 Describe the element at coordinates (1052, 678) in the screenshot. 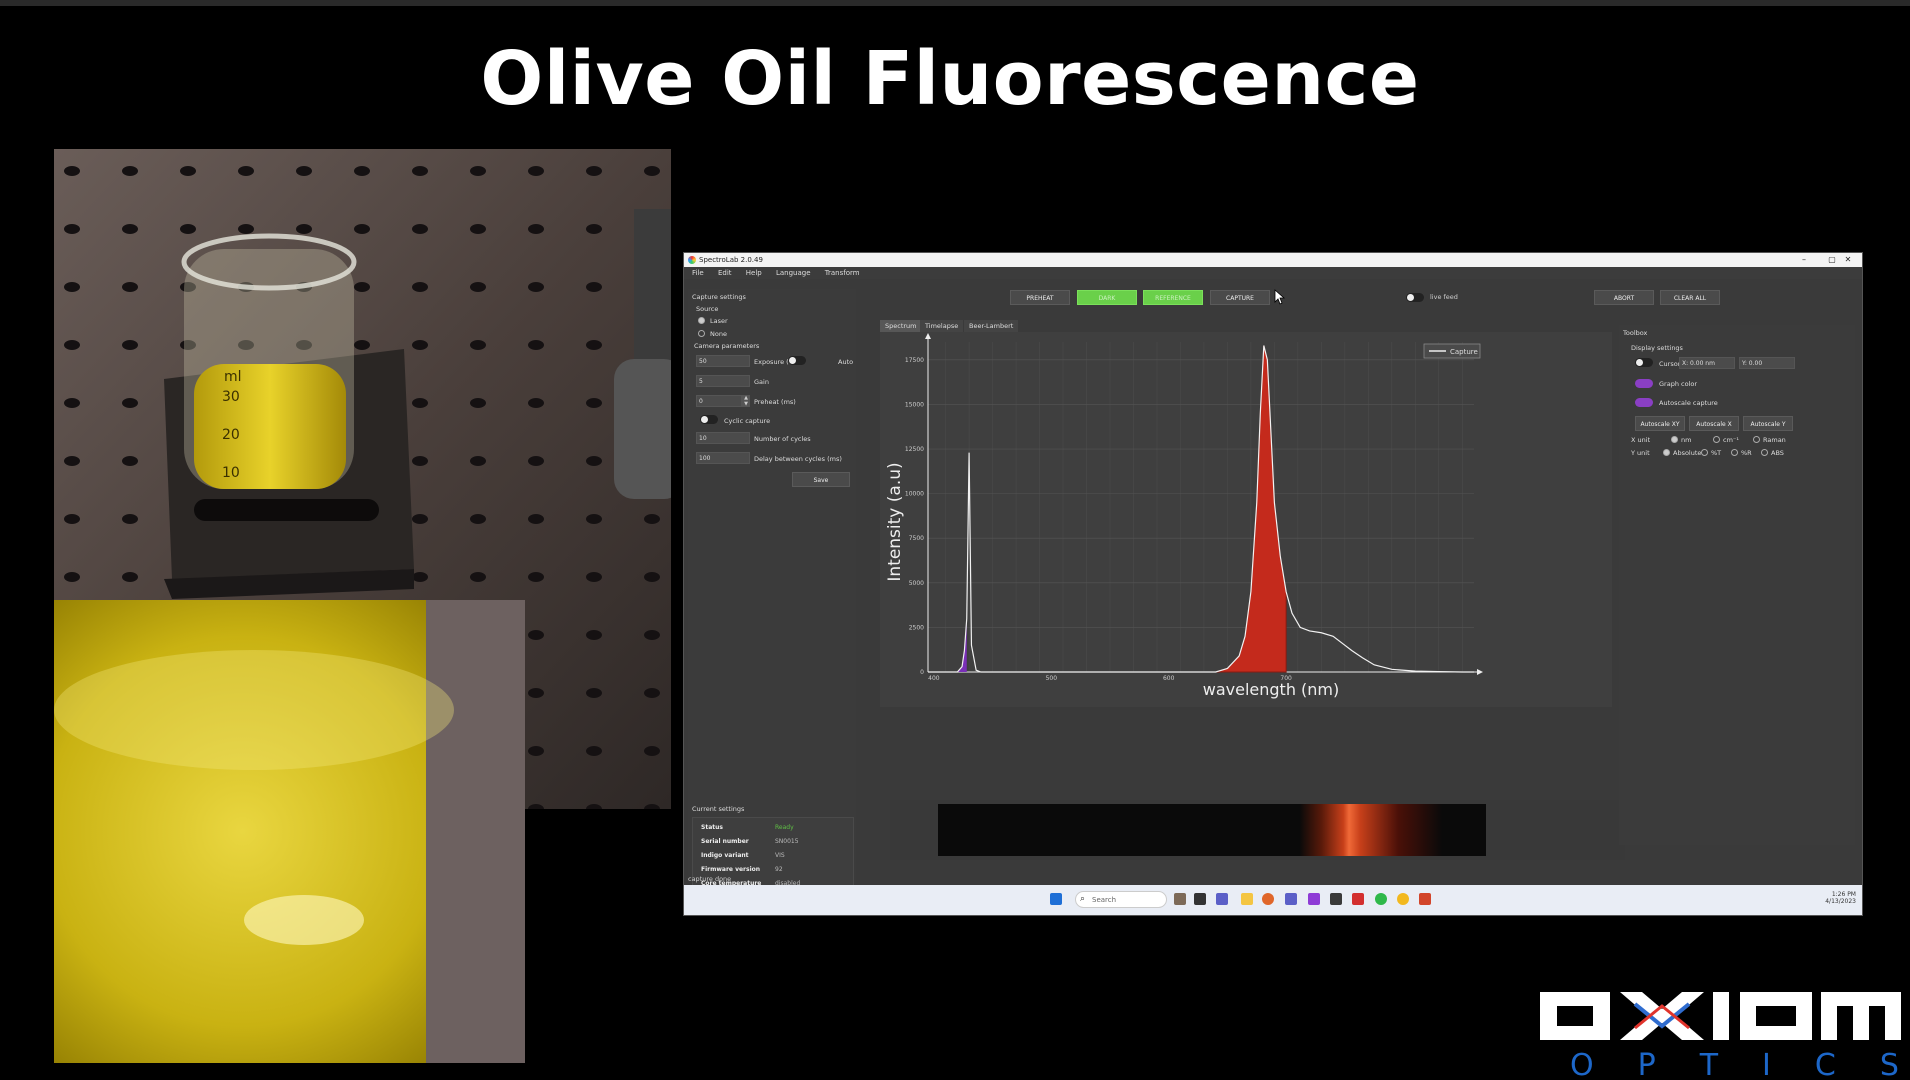

I see `x-tick-label: 500` at that location.